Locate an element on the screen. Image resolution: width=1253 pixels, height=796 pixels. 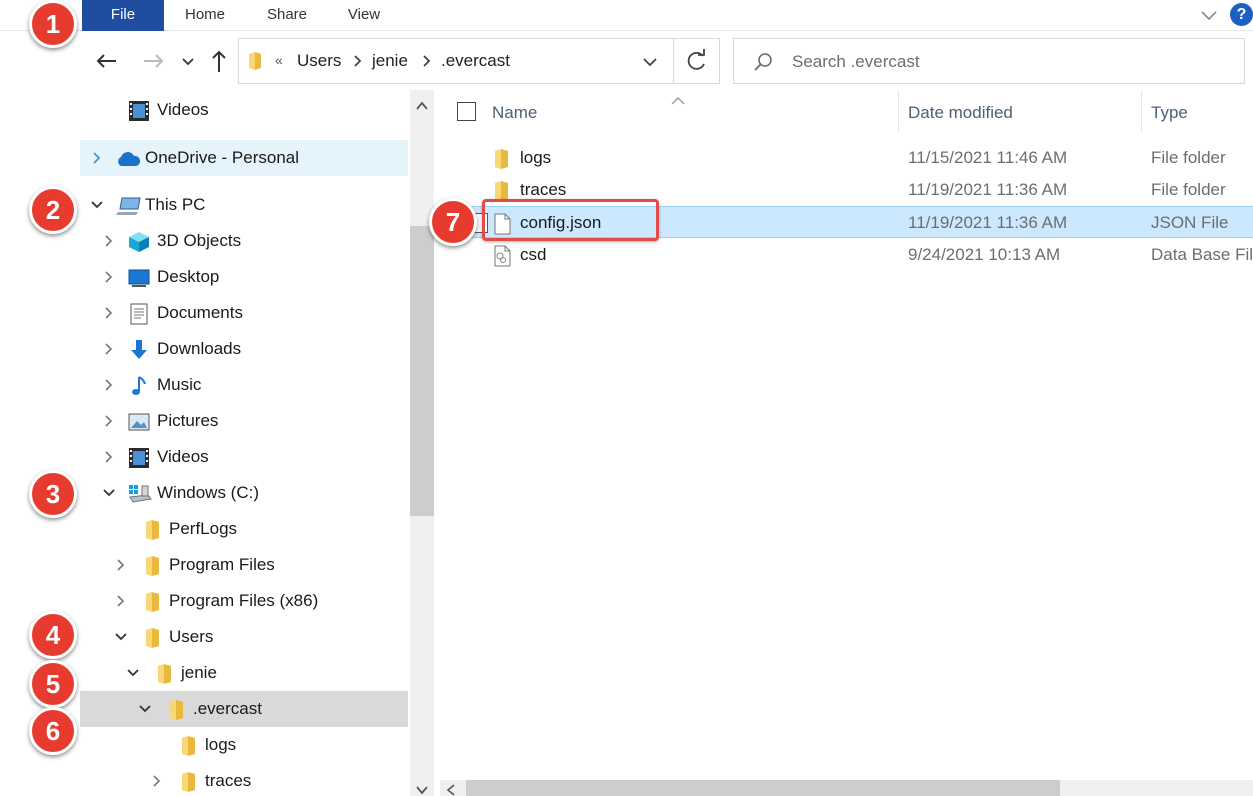
tab-view: View is located at coordinates (364, 15).